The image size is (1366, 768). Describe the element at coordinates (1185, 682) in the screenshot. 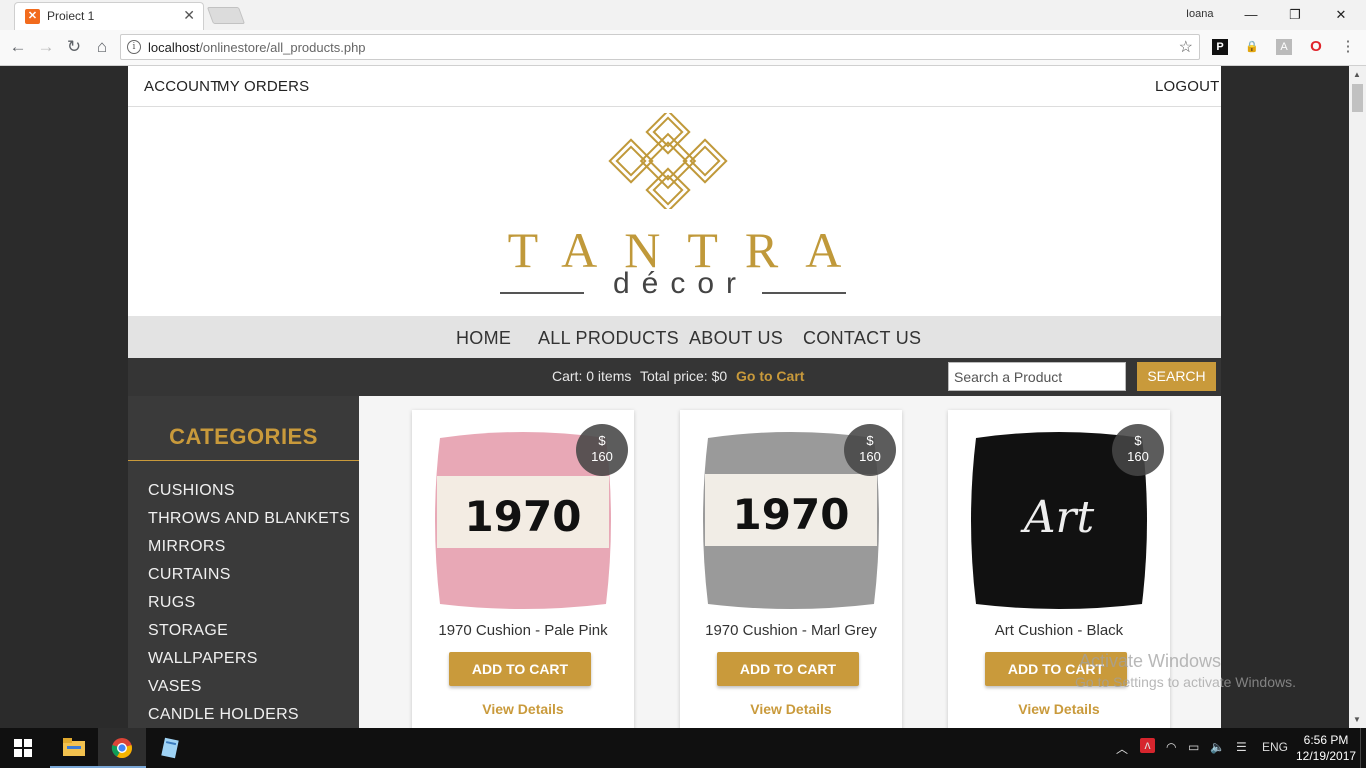

I see `watermark-subtitle: Go to Settings to activate Windows.` at that location.